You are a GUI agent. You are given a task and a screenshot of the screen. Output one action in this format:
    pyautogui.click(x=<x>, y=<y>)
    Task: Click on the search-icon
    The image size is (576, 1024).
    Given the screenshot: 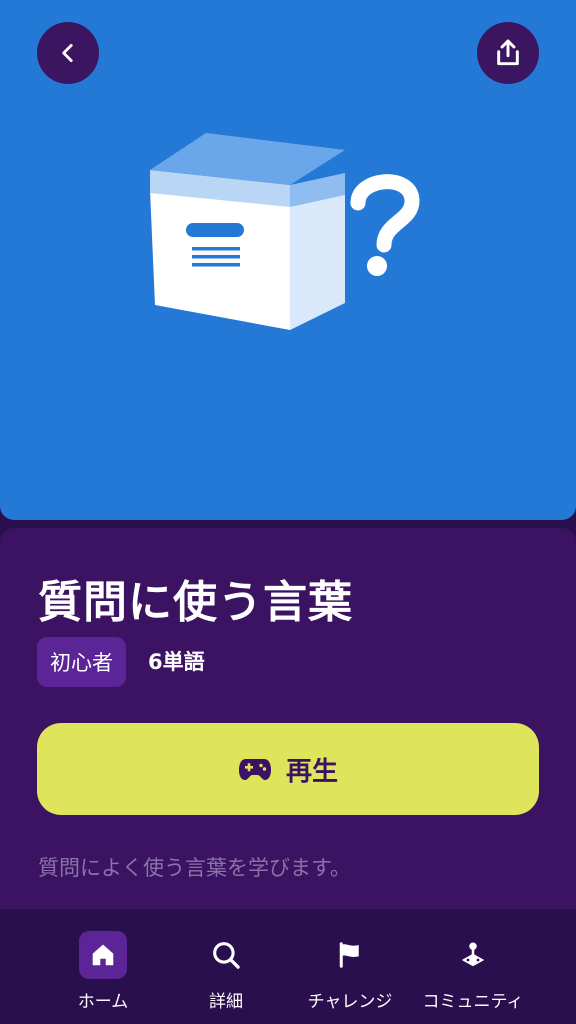 What is the action you would take?
    pyautogui.click(x=226, y=955)
    